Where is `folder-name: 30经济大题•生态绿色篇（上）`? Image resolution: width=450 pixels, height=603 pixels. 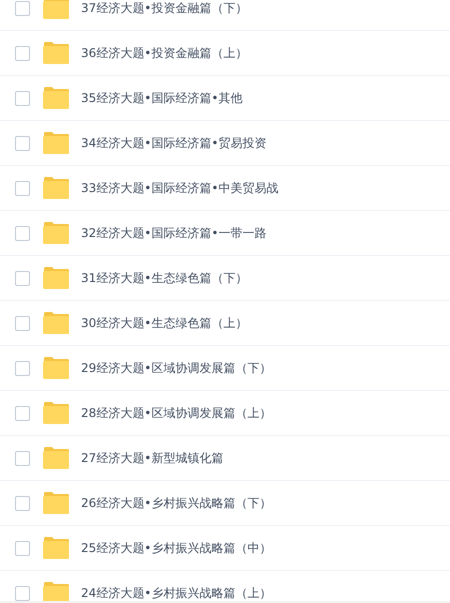 folder-name: 30经济大题•生态绿色篇（上） is located at coordinates (164, 323).